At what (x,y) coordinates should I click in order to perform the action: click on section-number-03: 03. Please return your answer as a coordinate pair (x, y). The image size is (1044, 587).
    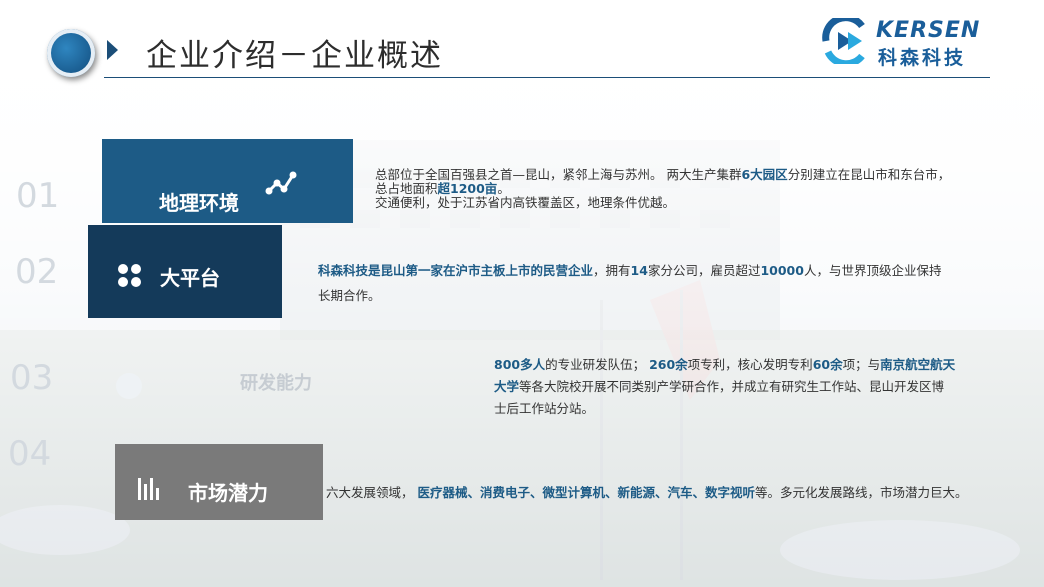
    Looking at the image, I should click on (32, 378).